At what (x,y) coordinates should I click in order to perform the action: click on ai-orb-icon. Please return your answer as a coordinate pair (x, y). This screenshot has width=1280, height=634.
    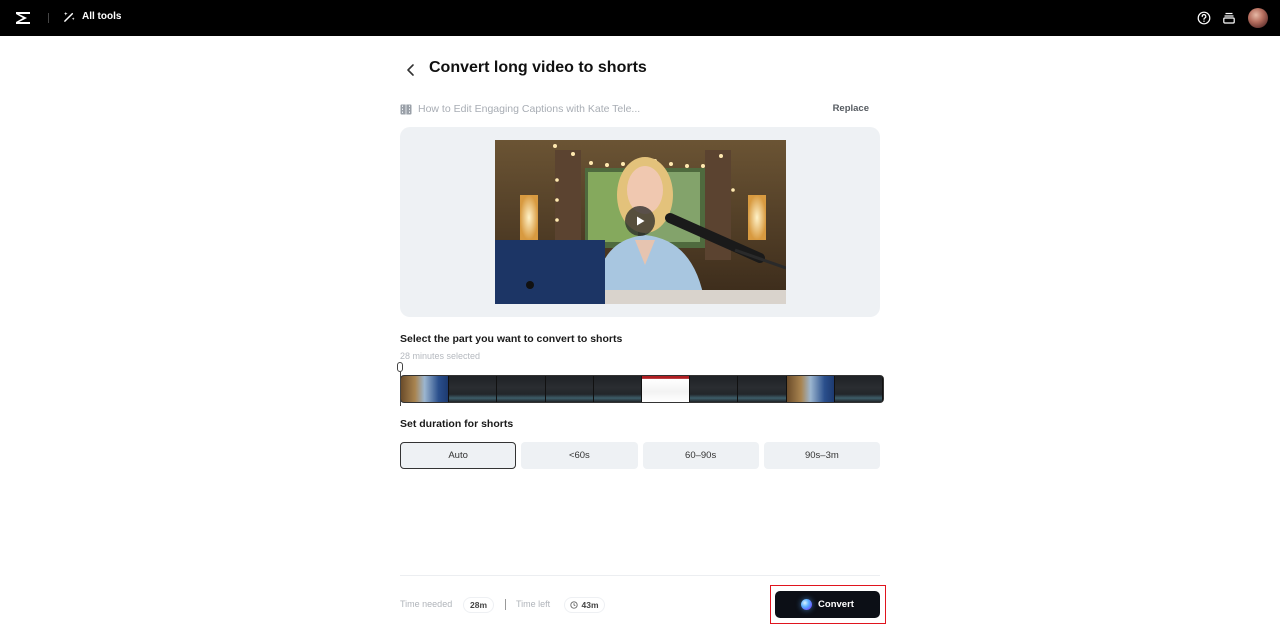
    Looking at the image, I should click on (807, 604).